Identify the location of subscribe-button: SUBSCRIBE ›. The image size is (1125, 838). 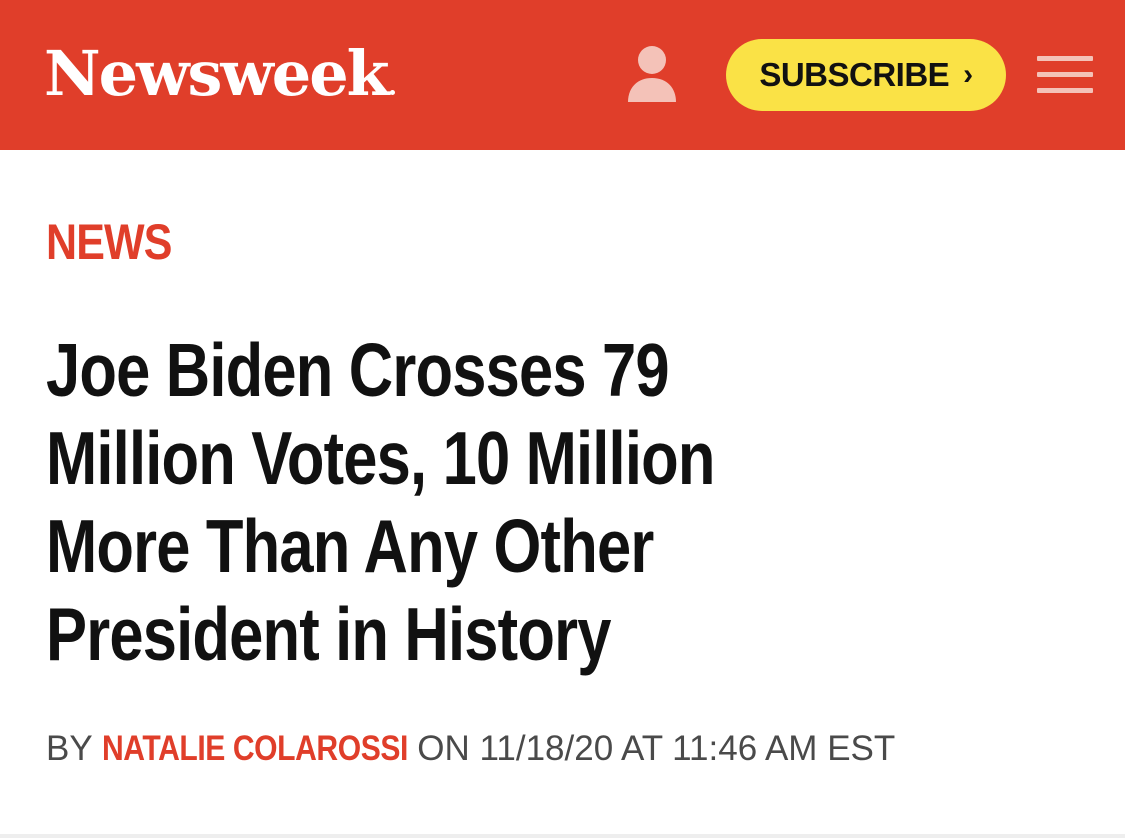
(866, 75).